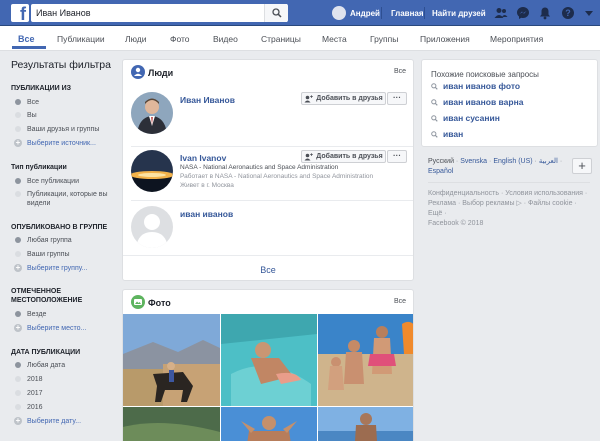 This screenshot has width=600, height=441. Describe the element at coordinates (473, 161) in the screenshot. I see `language-link: Svenska` at that location.